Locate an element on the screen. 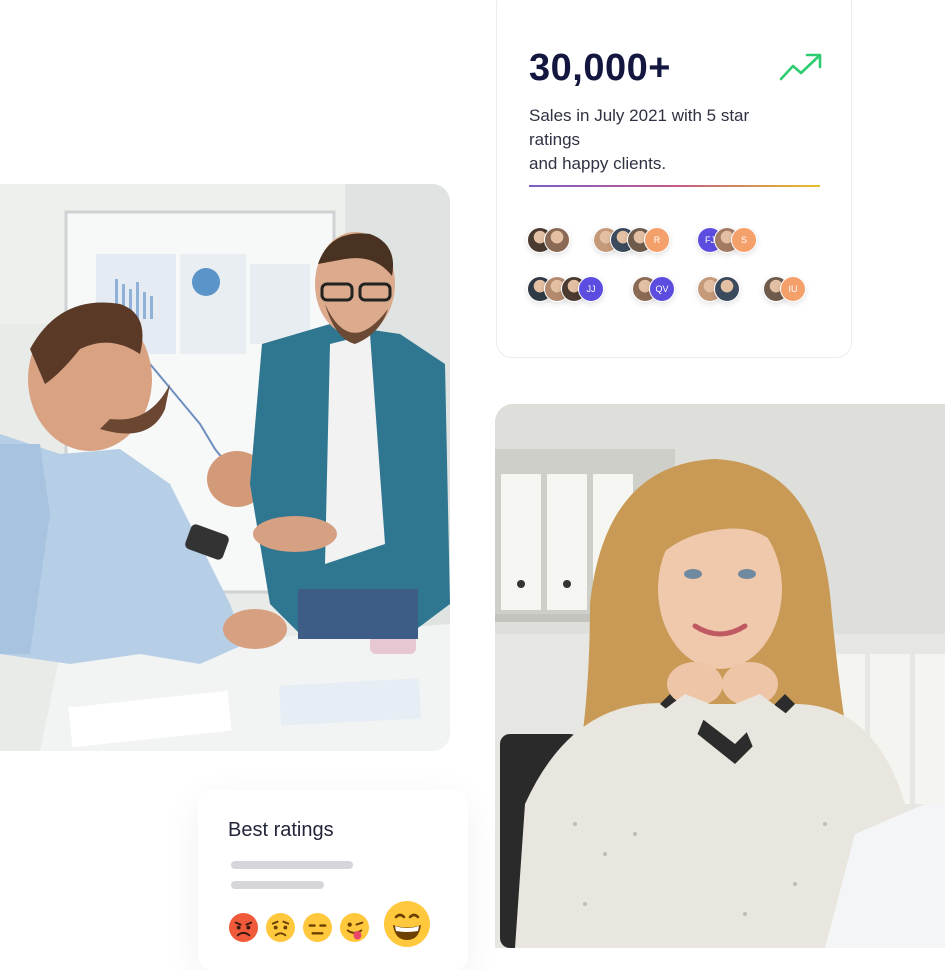 This screenshot has height=970, width=945. avatar-initials: QV is located at coordinates (662, 289).